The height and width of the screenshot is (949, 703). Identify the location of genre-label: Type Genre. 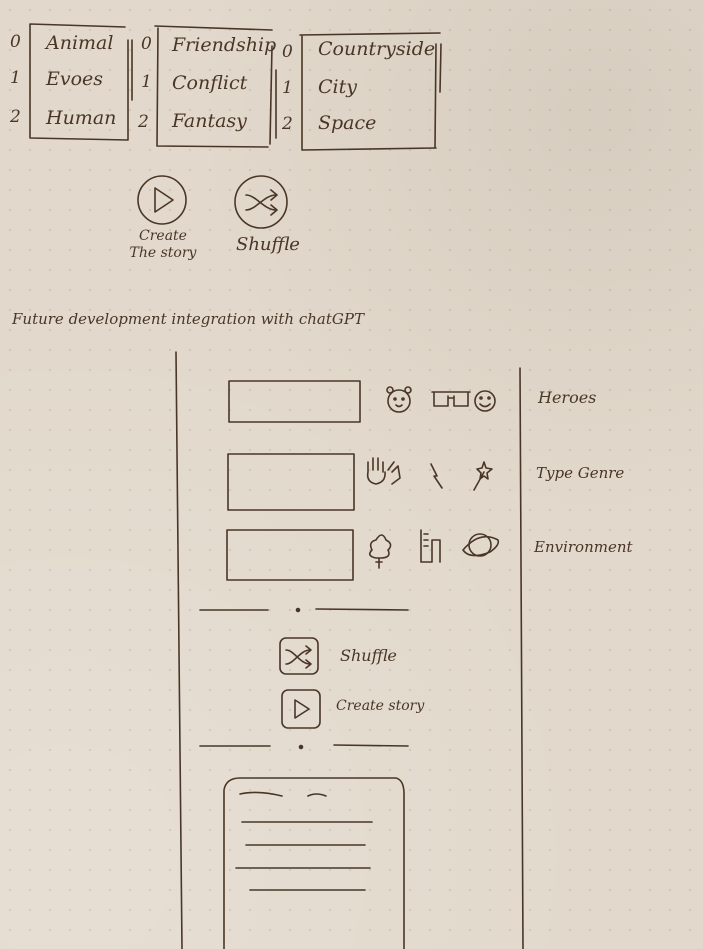
(580, 473).